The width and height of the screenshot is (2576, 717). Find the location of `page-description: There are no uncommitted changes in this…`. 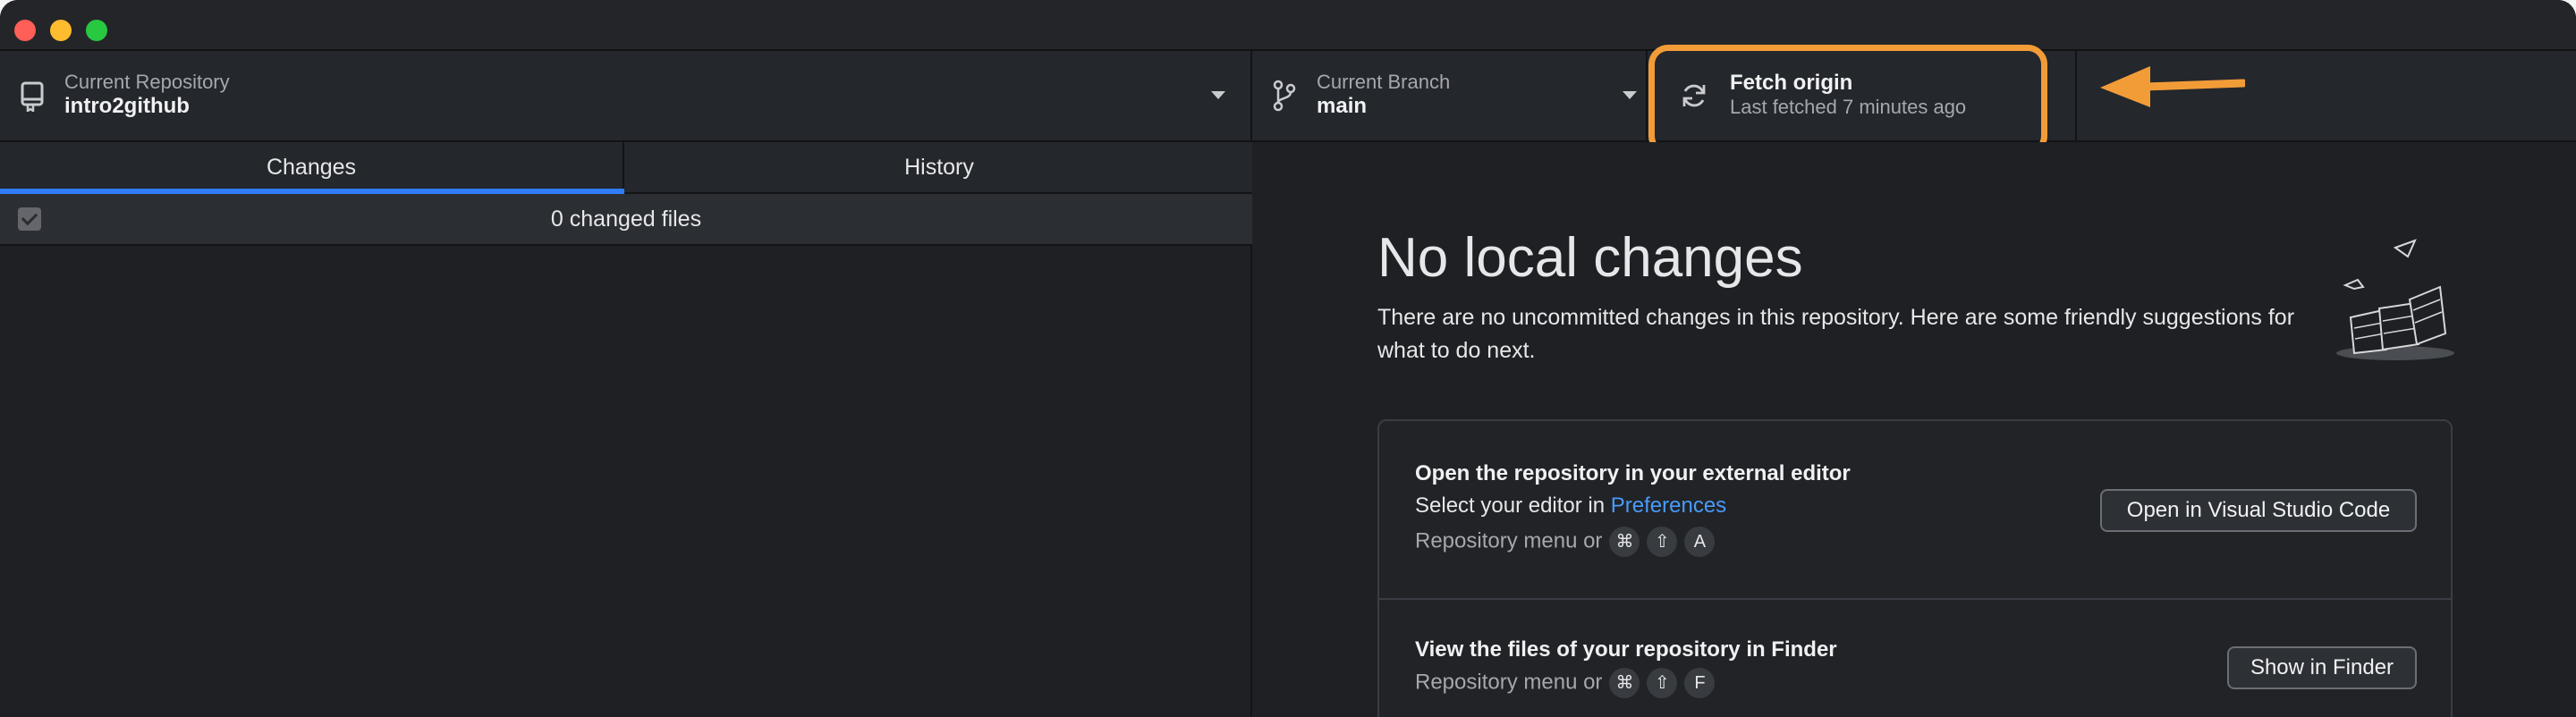

page-description: There are no uncommitted changes in this… is located at coordinates (1836, 334).